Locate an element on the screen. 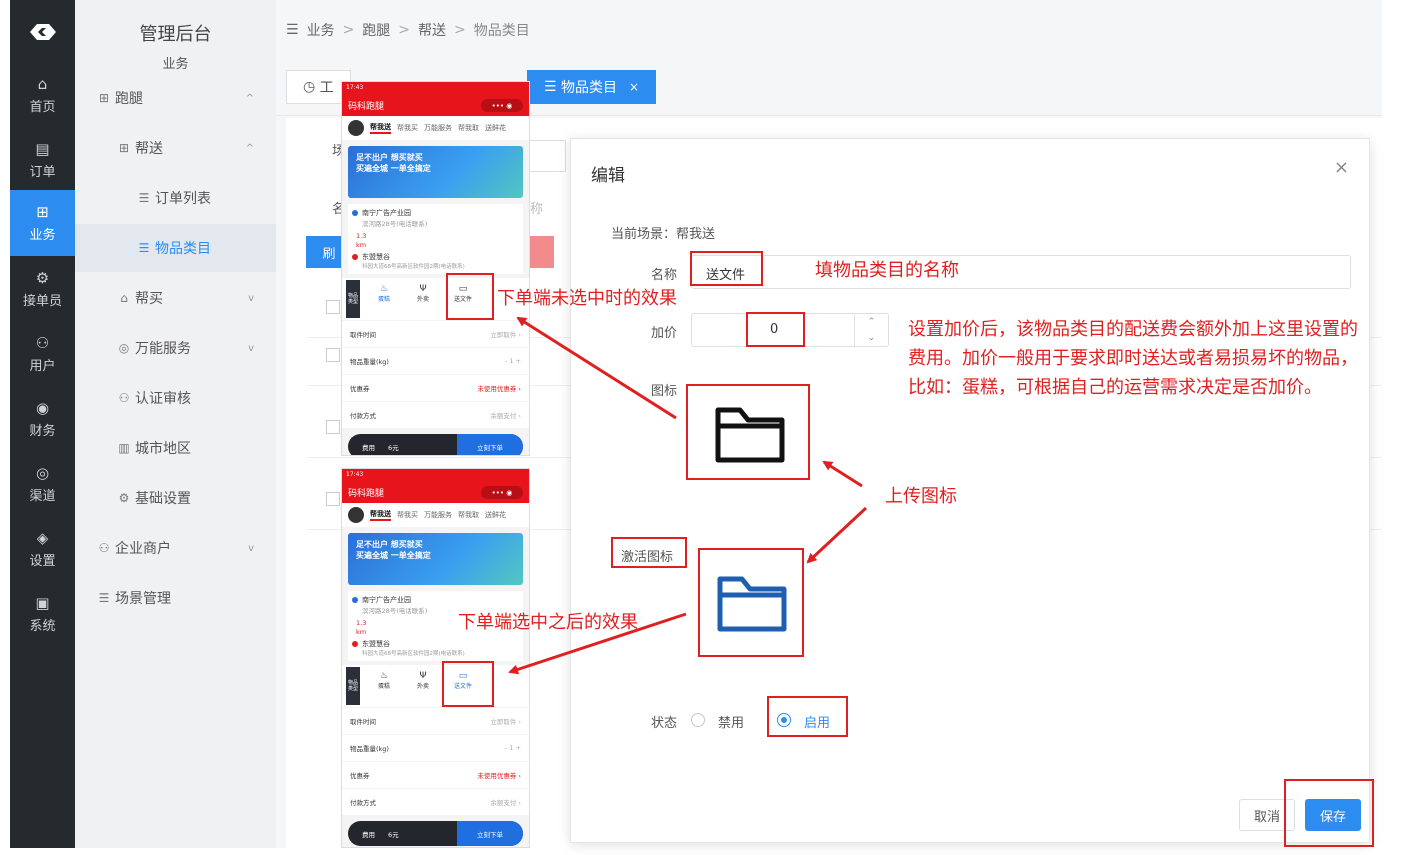 Image resolution: width=1402 pixels, height=855 pixels. sidebar-item-buy: ⌂ 帮买 v is located at coordinates (175, 298).